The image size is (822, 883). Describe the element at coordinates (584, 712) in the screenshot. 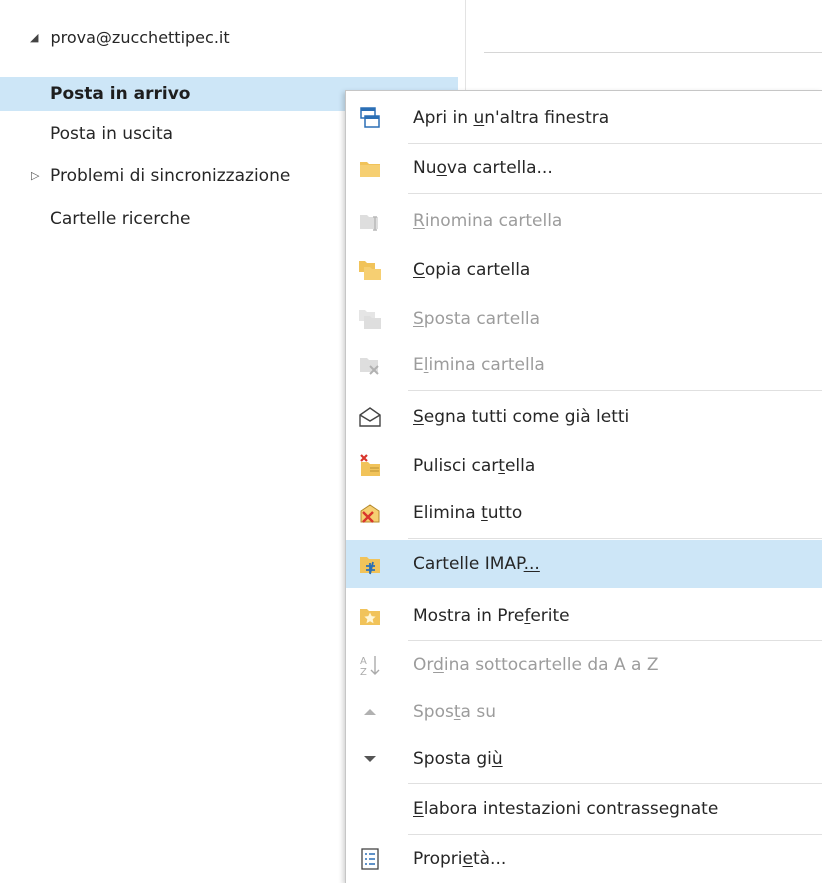

I see `menu-move-up: Sposta su` at that location.